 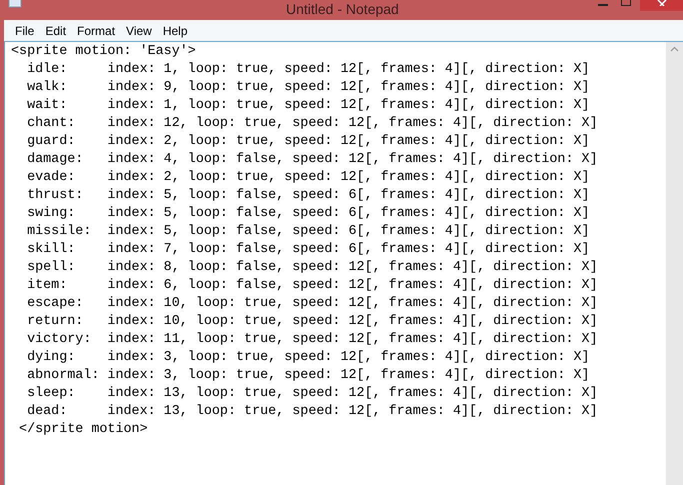 I want to click on text-line: return: index: 10, loop: true, speed: 12[, frames: 4][, direction: X], so click(x=312, y=322).